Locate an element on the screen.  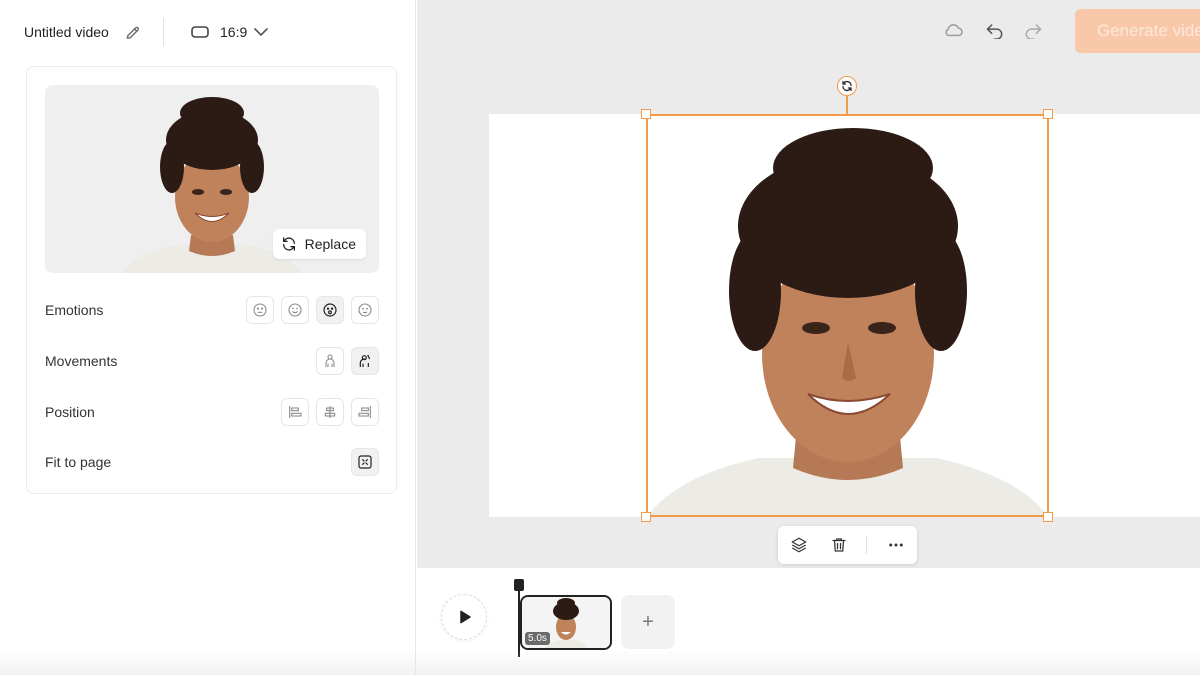
playhead-handle is located at coordinates (519, 585).